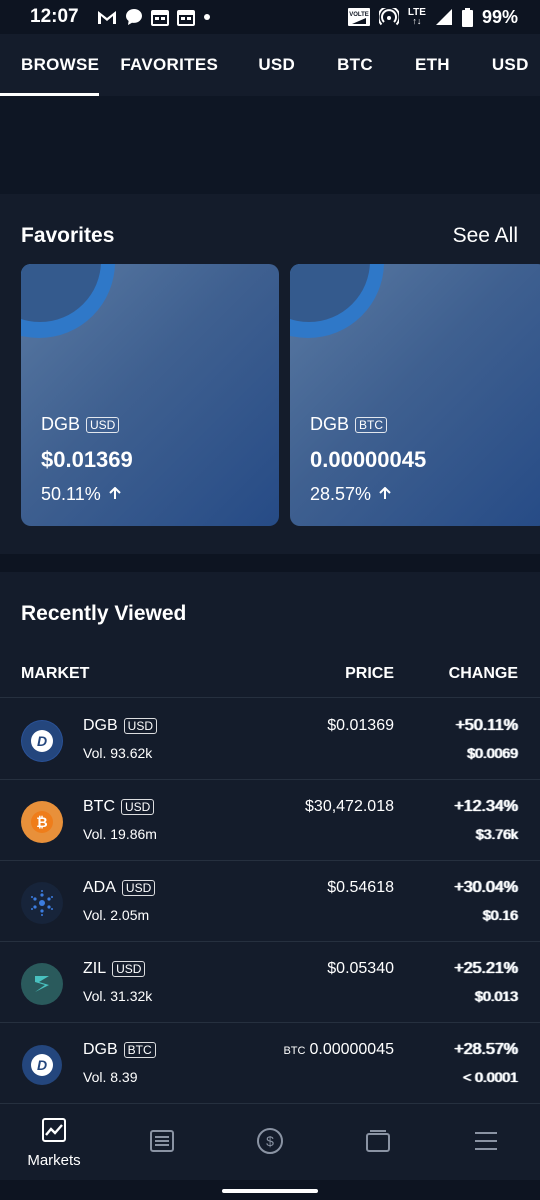  I want to click on row-price: $30,472.018, so click(349, 806).